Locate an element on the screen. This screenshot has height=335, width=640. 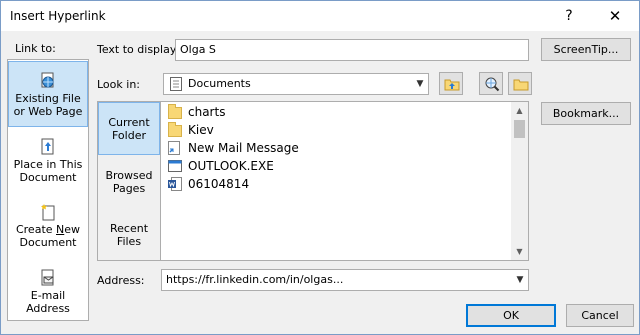
browse-folder-up-button is located at coordinates (451, 83).